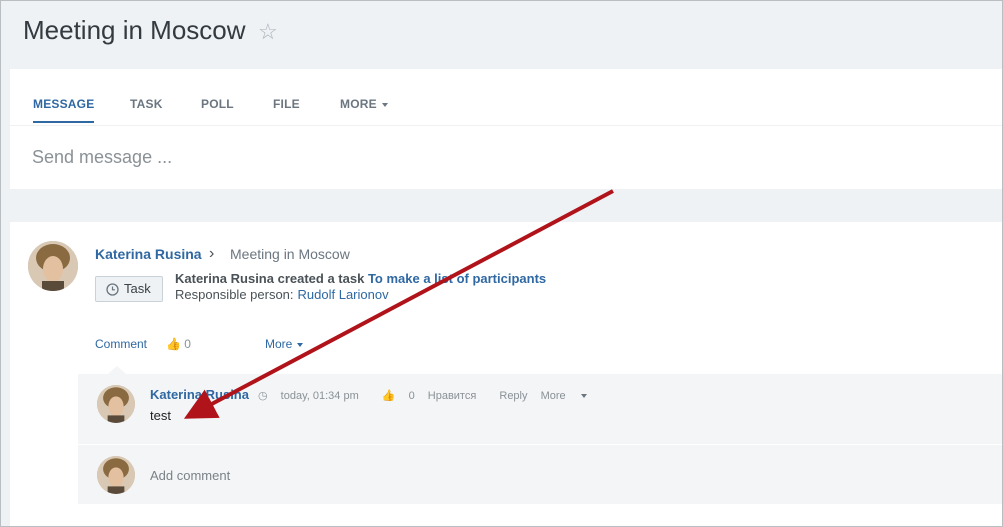  I want to click on tab-more: MORE, so click(364, 104).